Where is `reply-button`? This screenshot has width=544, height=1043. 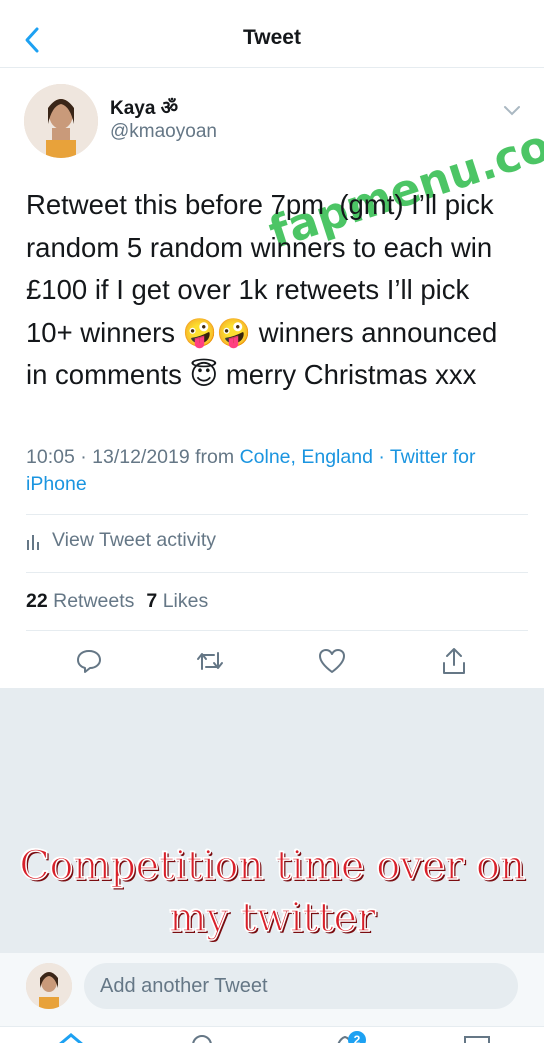 reply-button is located at coordinates (89, 661).